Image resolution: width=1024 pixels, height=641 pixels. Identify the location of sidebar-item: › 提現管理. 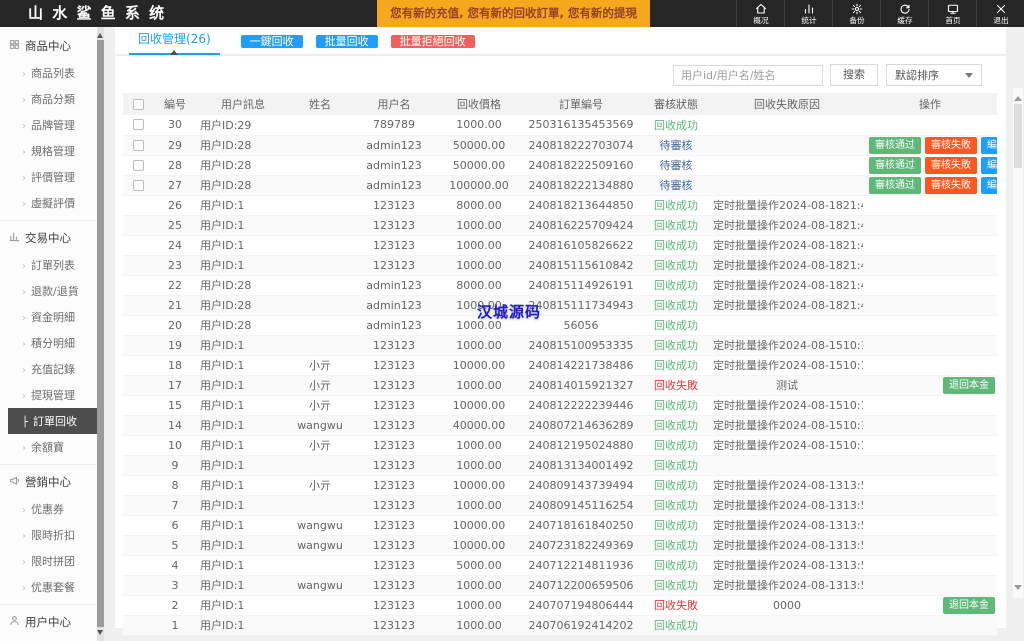
(48, 395).